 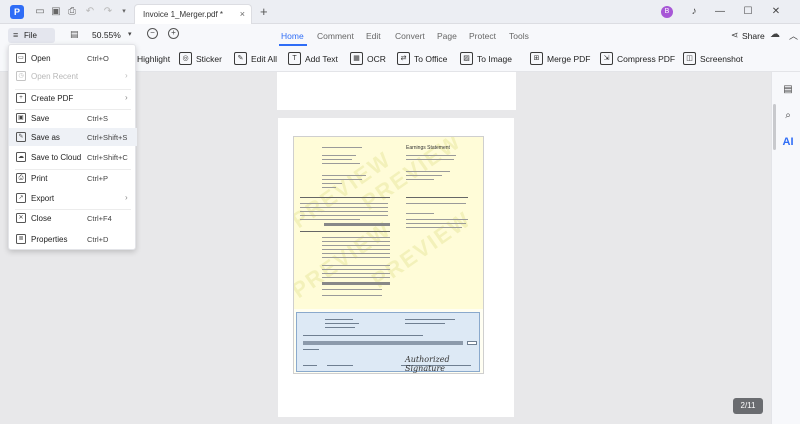 What do you see at coordinates (774, 127) in the screenshot?
I see `vertical-scrollbar` at bounding box center [774, 127].